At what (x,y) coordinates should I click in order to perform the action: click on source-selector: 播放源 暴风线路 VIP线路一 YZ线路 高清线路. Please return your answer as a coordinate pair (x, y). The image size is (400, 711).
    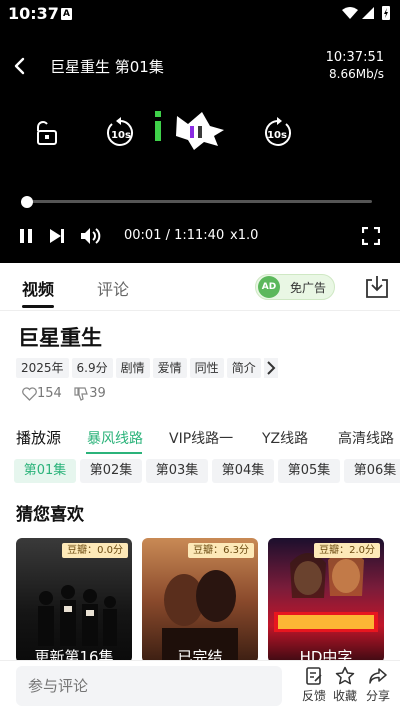
    Looking at the image, I should click on (200, 439).